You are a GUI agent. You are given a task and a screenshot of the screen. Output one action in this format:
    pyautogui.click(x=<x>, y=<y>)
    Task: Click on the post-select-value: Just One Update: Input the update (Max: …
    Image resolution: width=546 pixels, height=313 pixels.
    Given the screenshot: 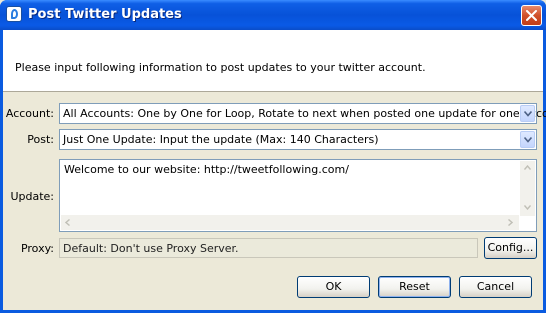 What is the action you would take?
    pyautogui.click(x=221, y=139)
    